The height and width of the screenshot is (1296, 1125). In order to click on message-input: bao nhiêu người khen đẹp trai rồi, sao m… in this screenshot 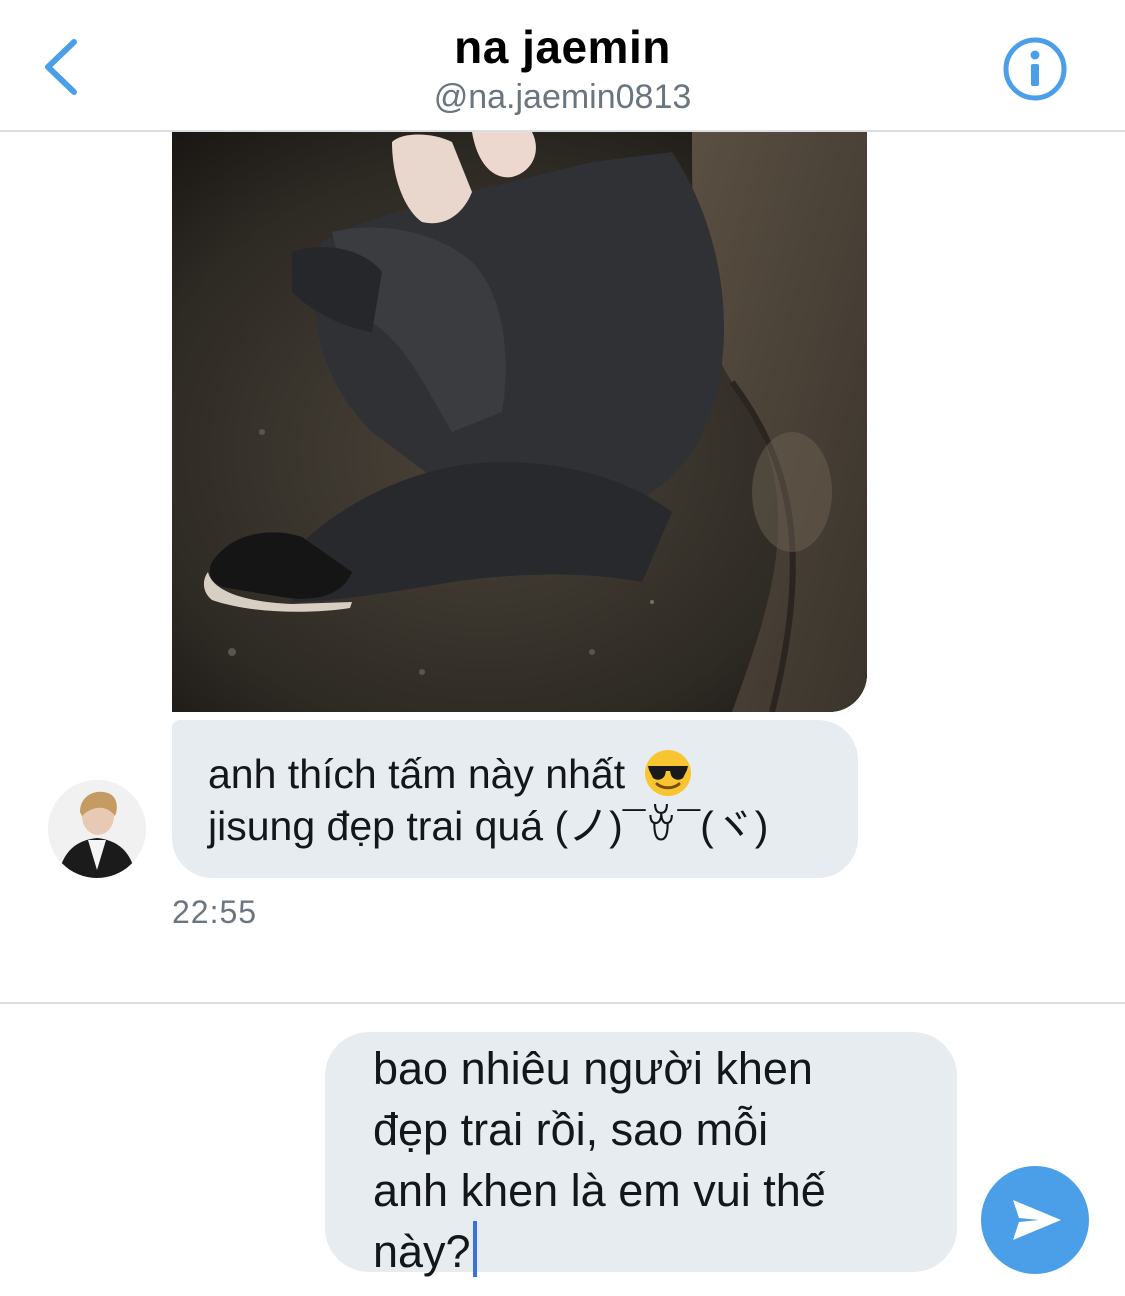, I will do `click(641, 1154)`.